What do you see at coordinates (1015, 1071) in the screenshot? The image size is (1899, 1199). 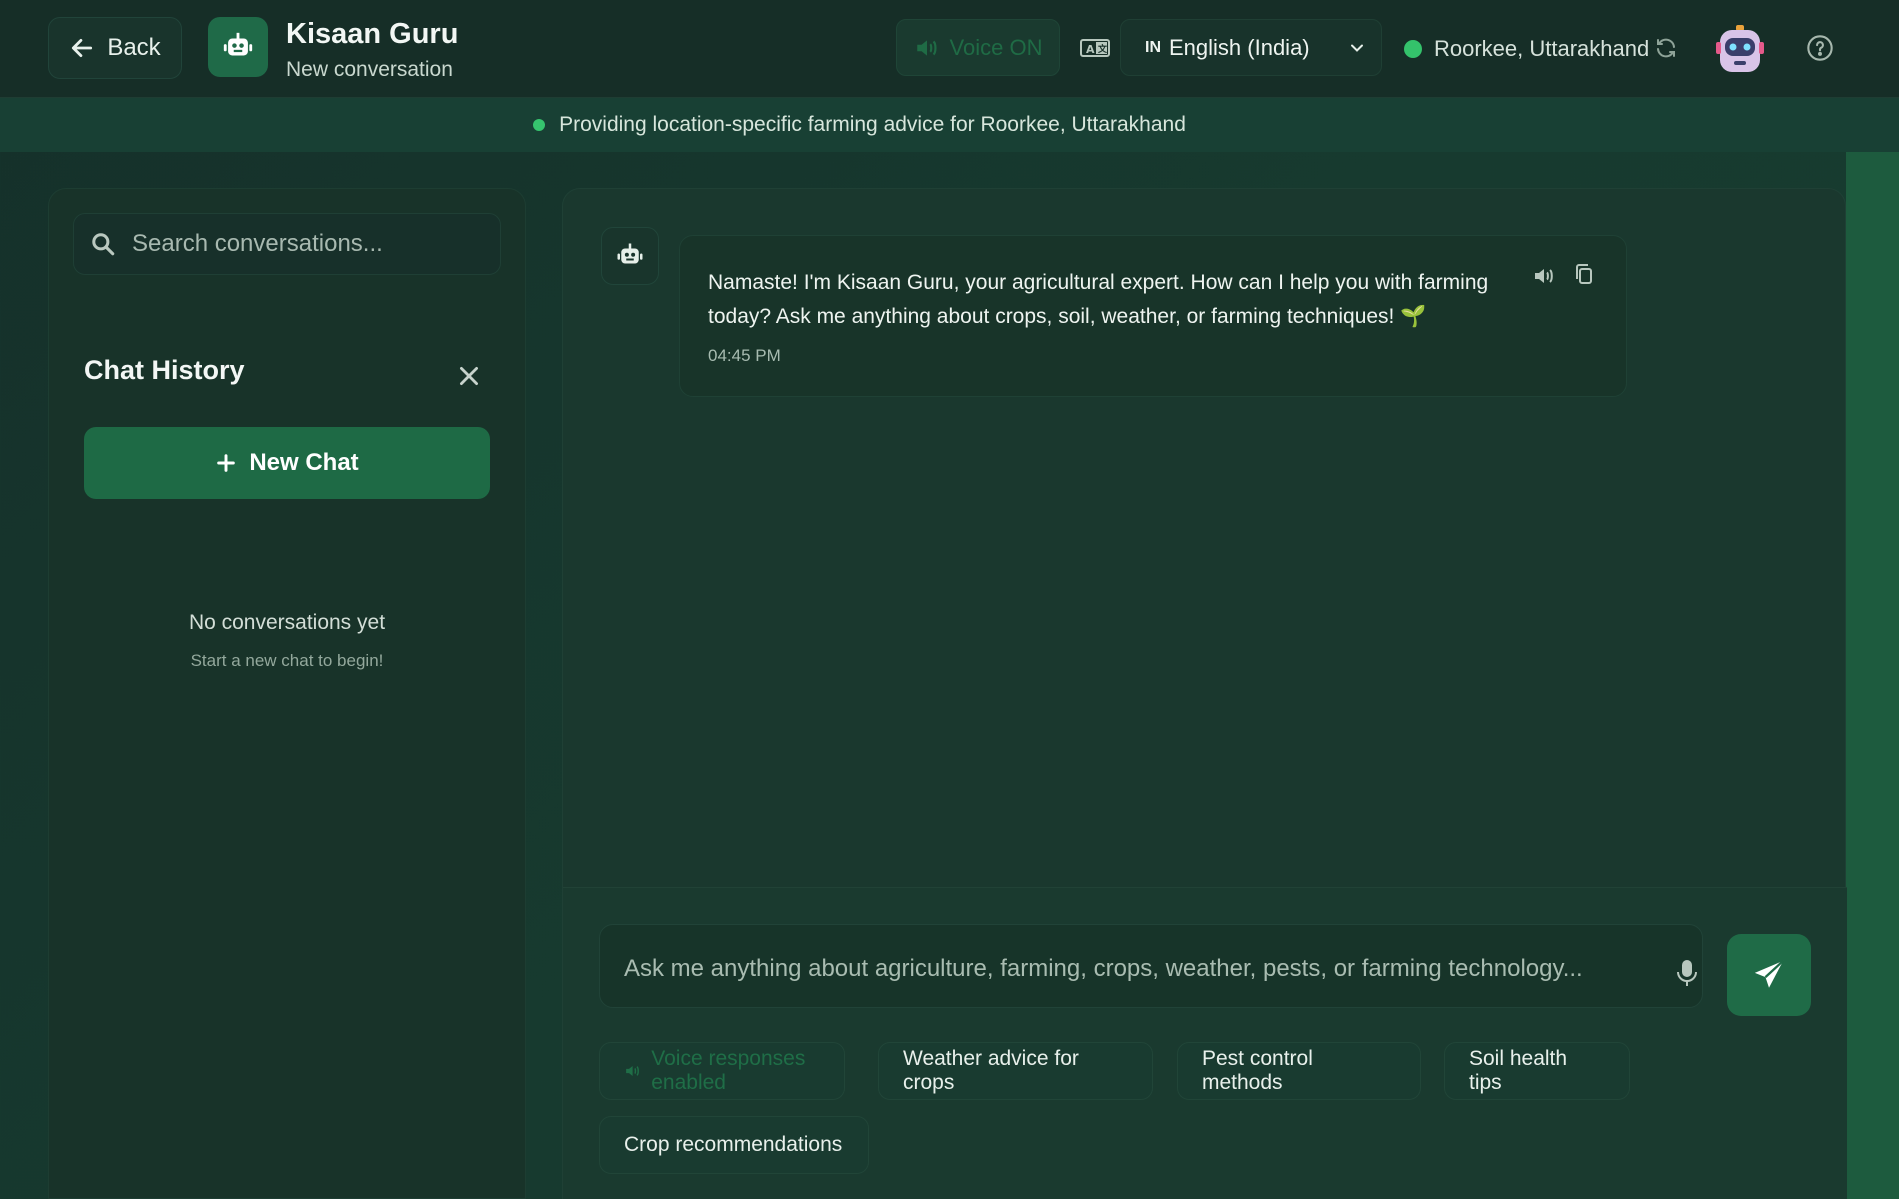 I see `suggestion-chip-weather: Weather advice for crops` at bounding box center [1015, 1071].